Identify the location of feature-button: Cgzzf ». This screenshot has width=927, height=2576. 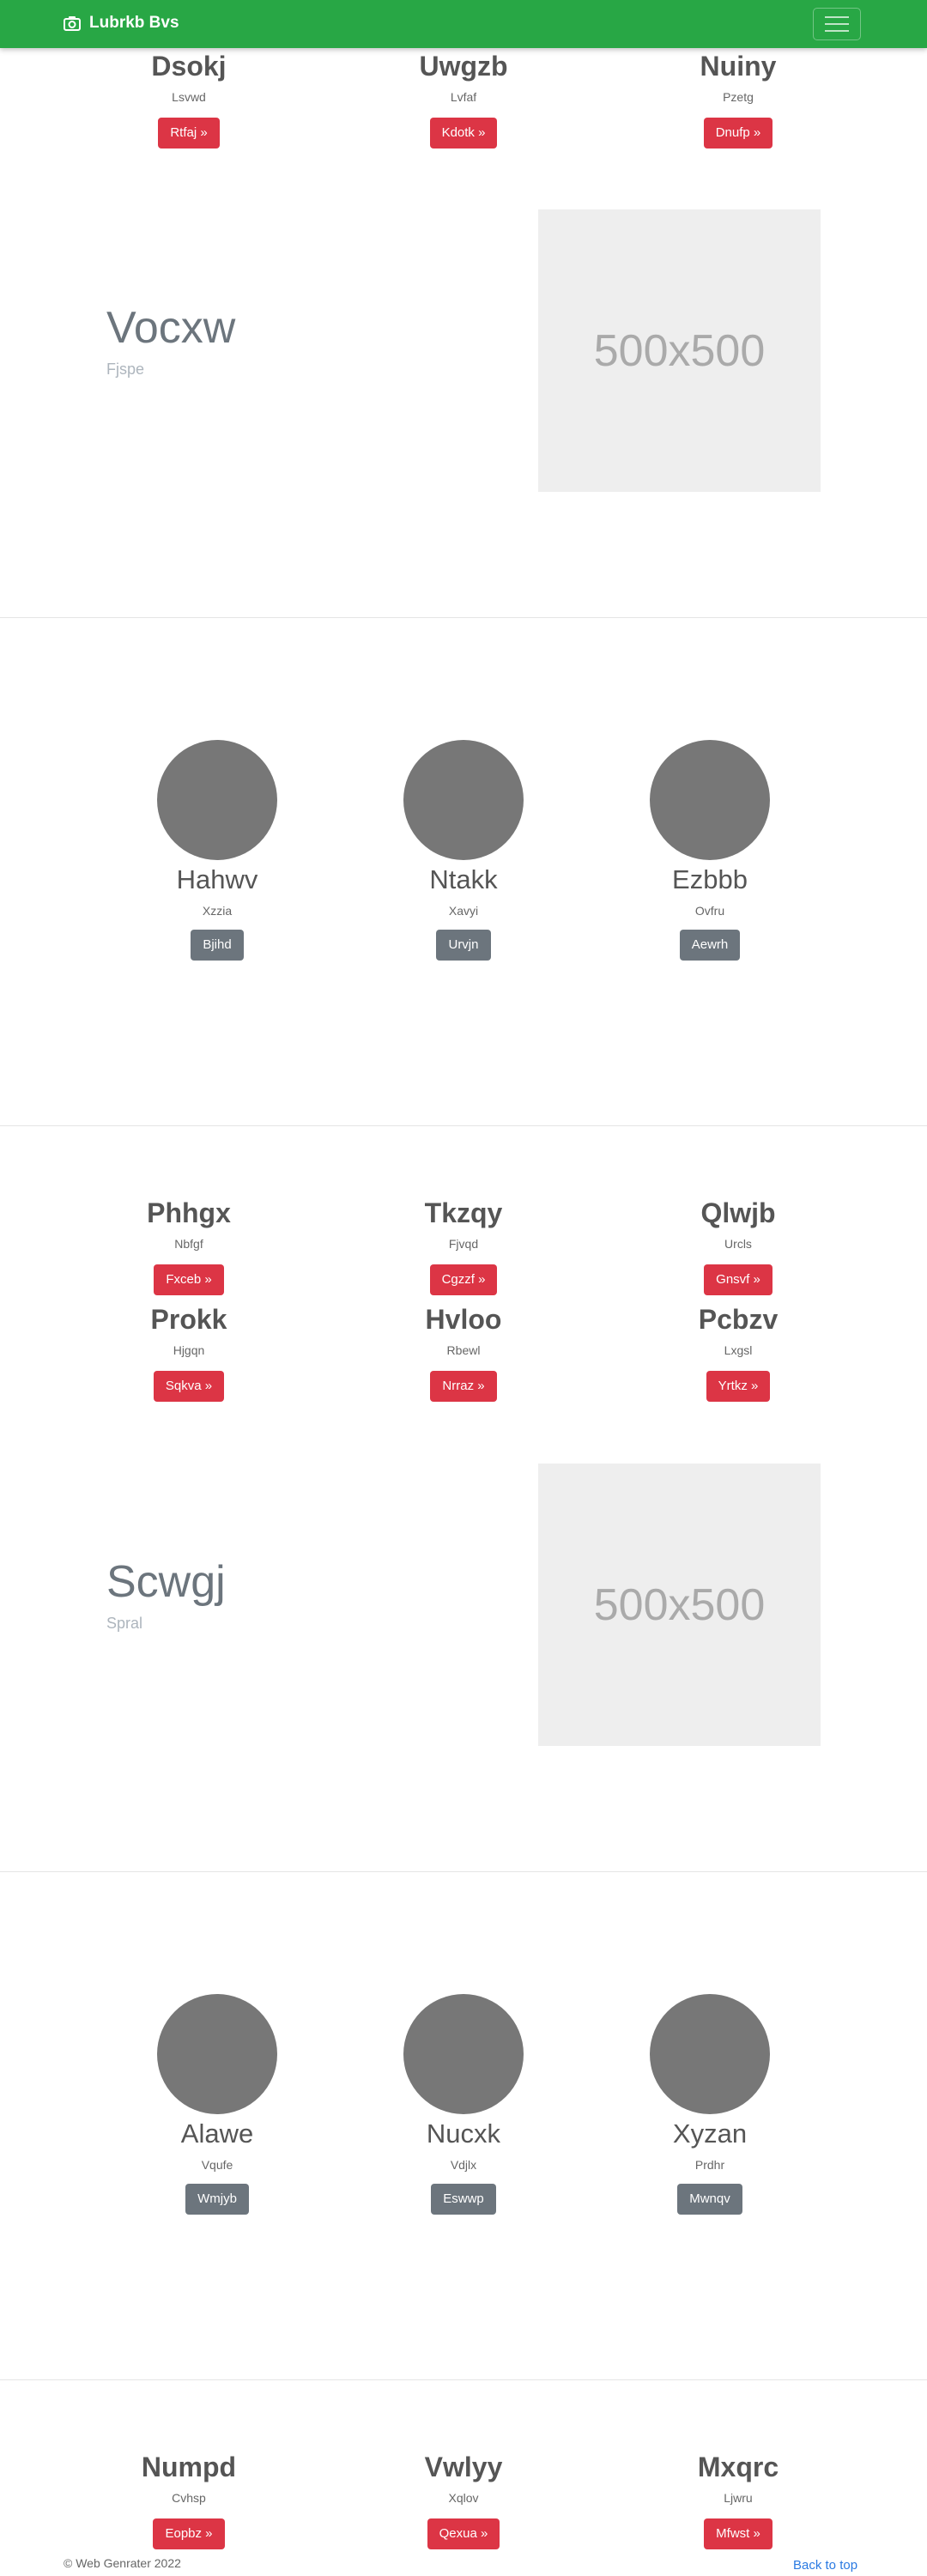
(463, 1279).